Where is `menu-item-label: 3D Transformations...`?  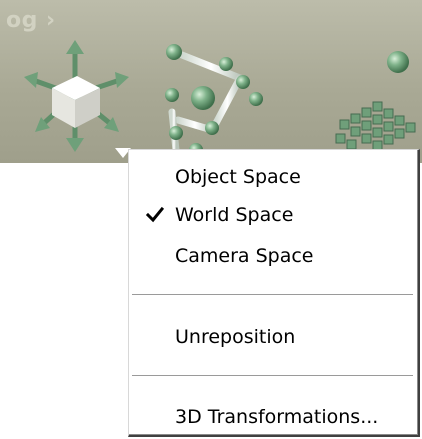
menu-item-label: 3D Transformations... is located at coordinates (277, 417).